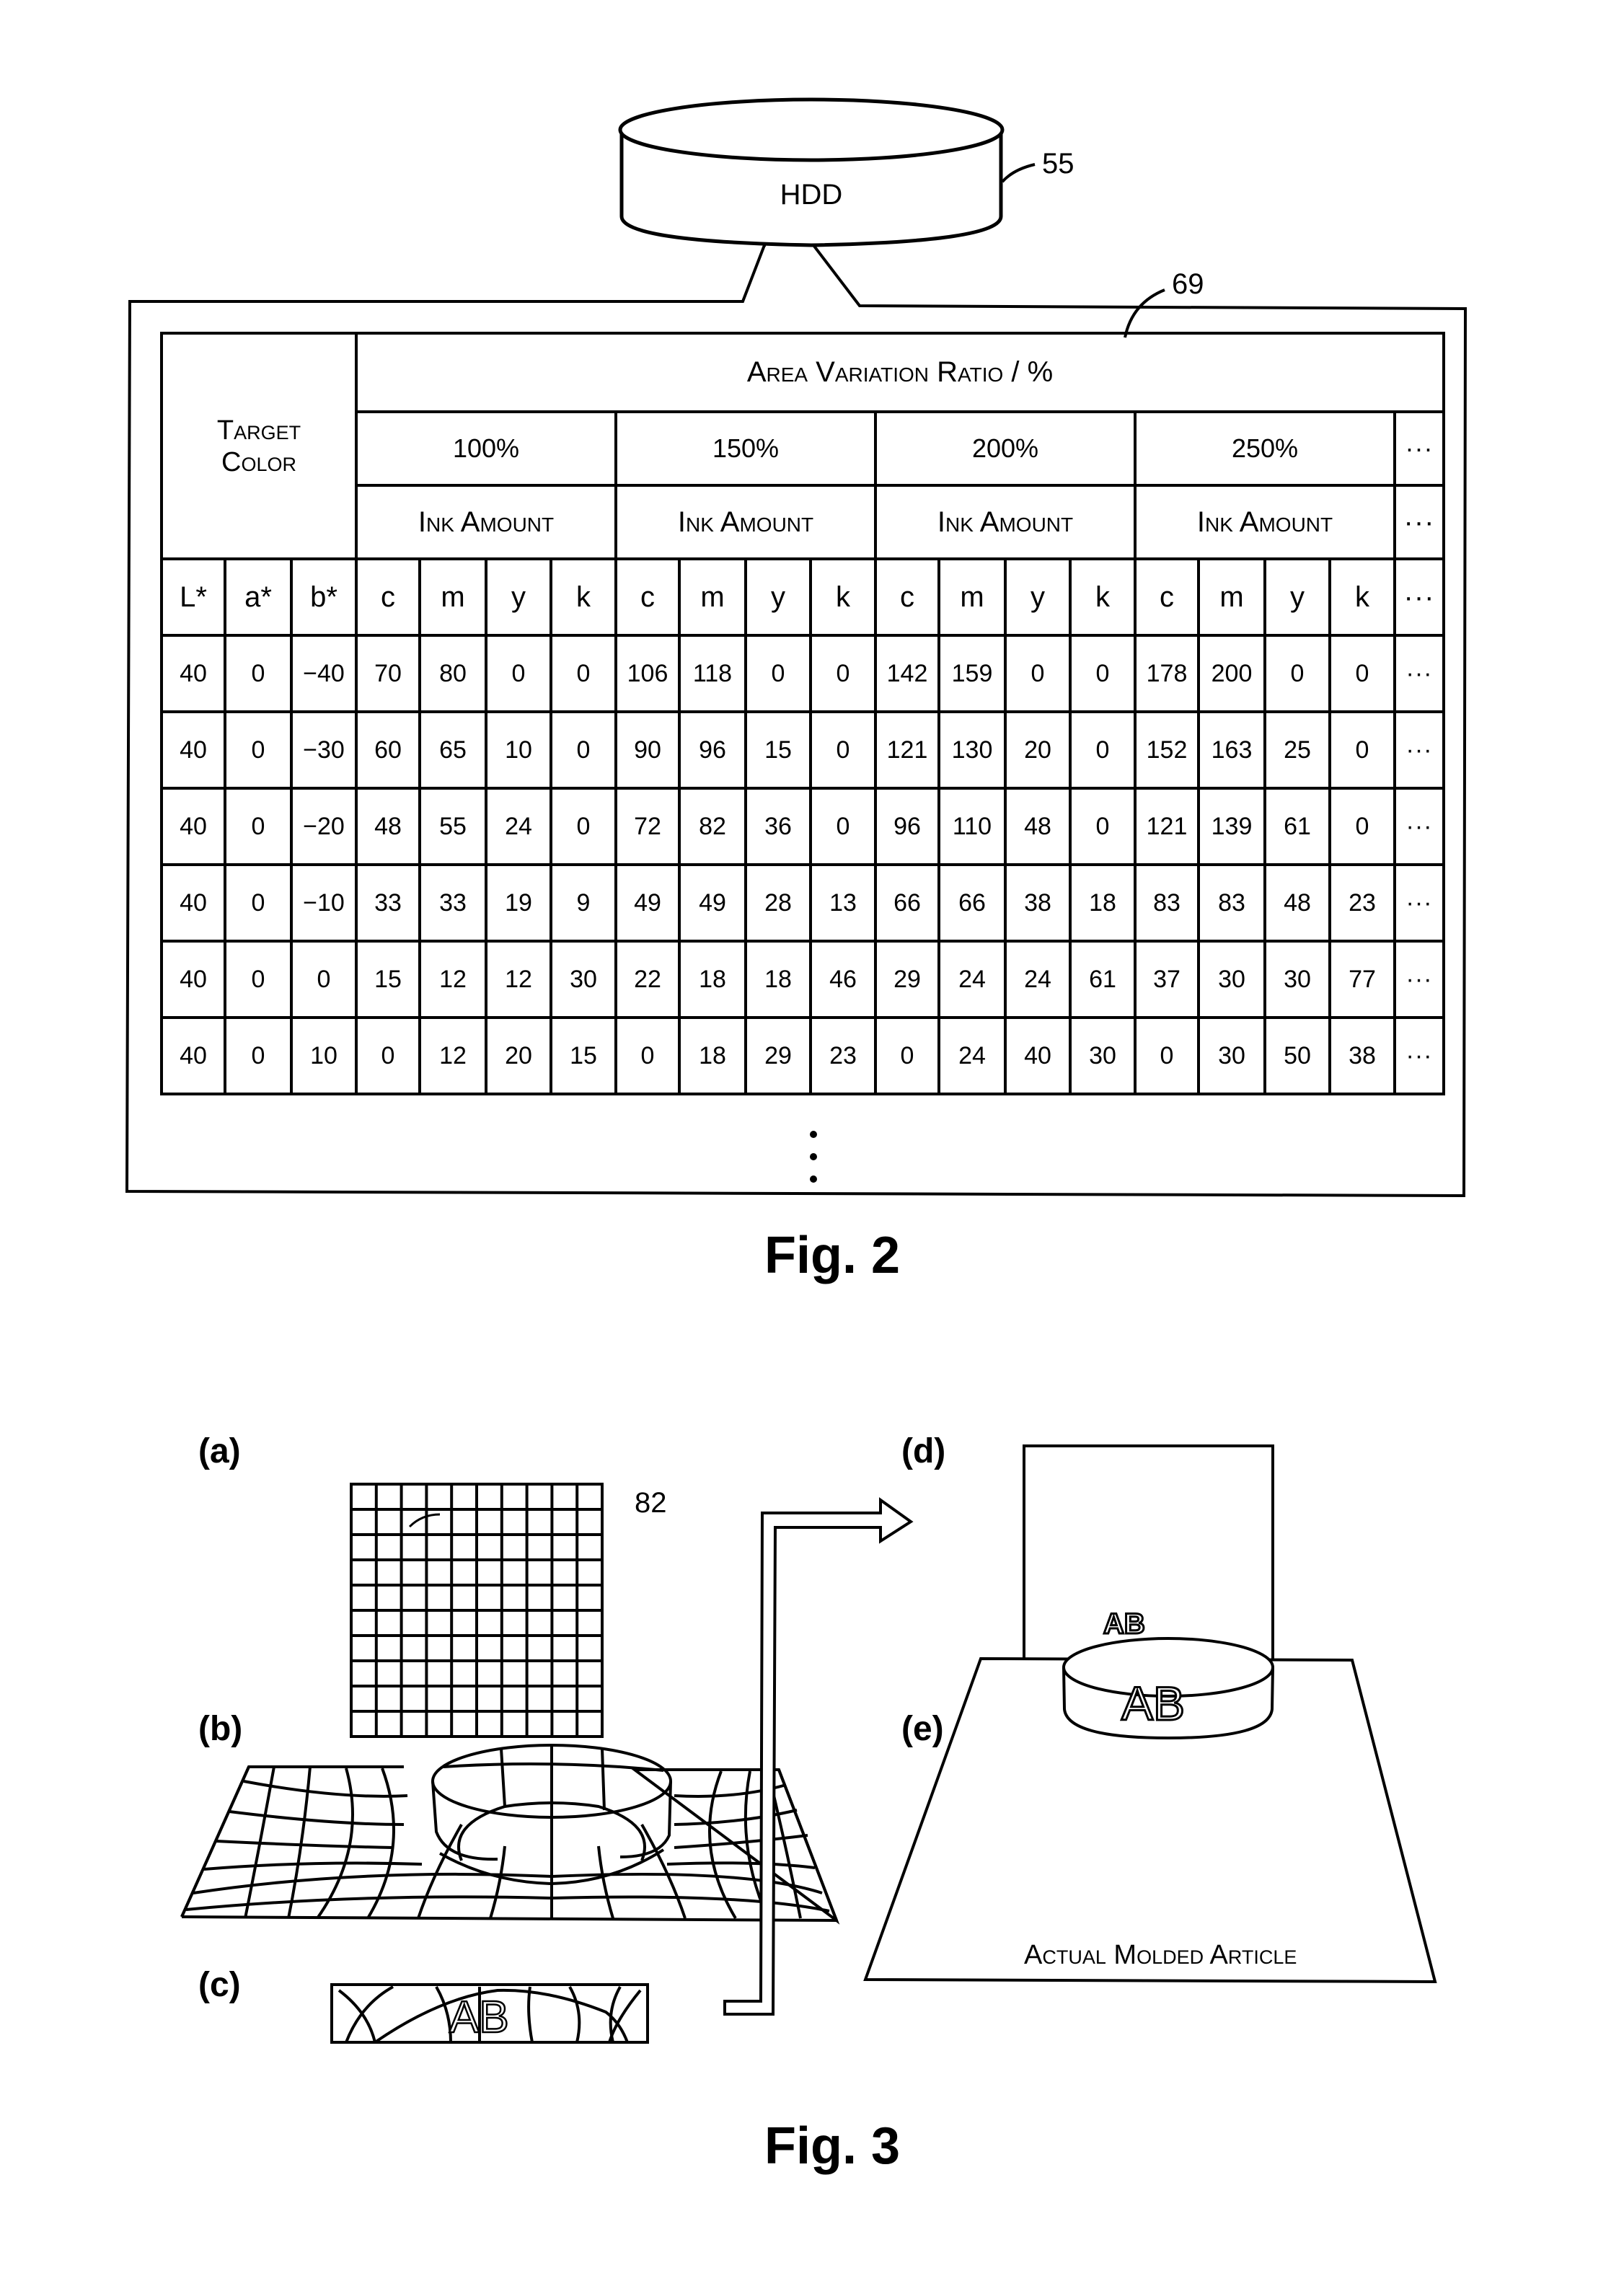  Describe the element at coordinates (647, 673) in the screenshot. I see `ink-amount-cell: 106` at that location.